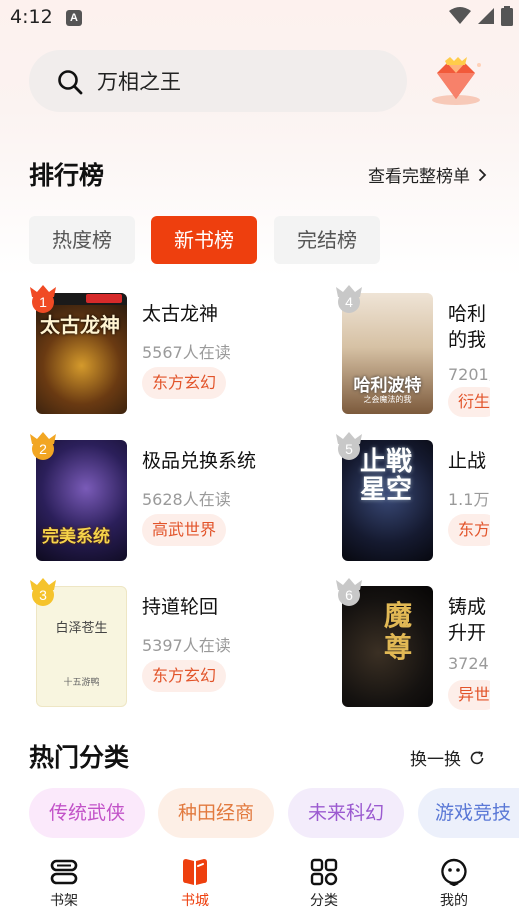  Describe the element at coordinates (454, 872) in the screenshot. I see `profile-icon` at that location.